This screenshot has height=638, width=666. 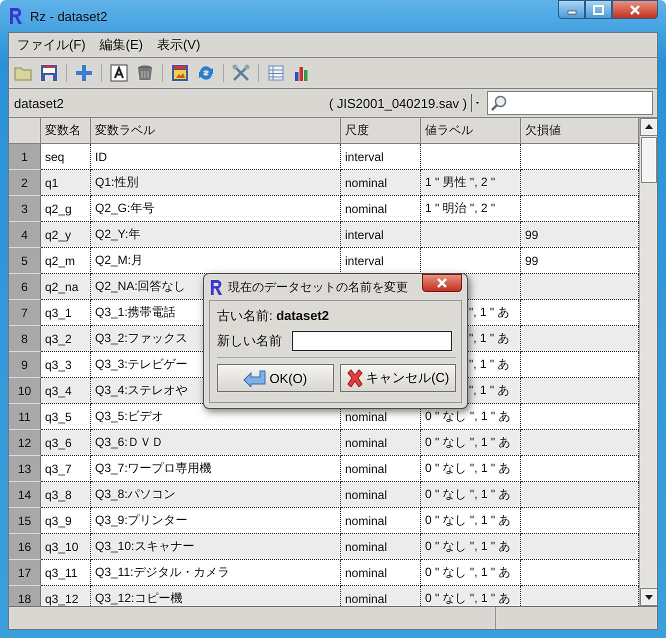 What do you see at coordinates (119, 73) in the screenshot?
I see `text-tool-icon` at bounding box center [119, 73].